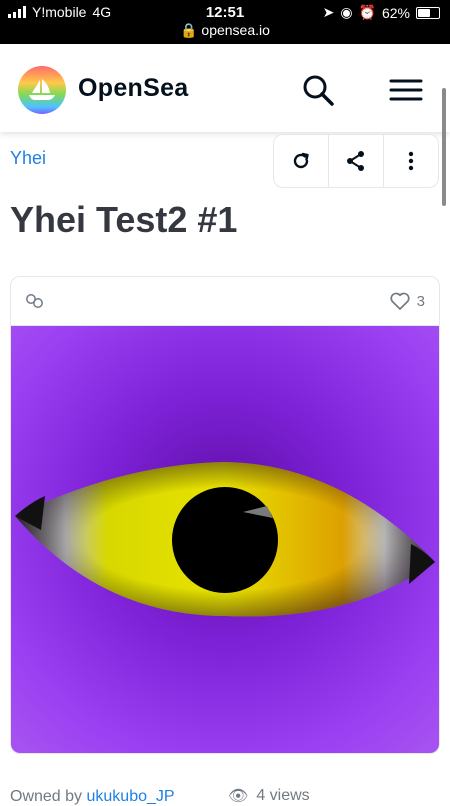 This screenshot has width=450, height=806. What do you see at coordinates (225, 301) in the screenshot?
I see `card-header: 3` at bounding box center [225, 301].